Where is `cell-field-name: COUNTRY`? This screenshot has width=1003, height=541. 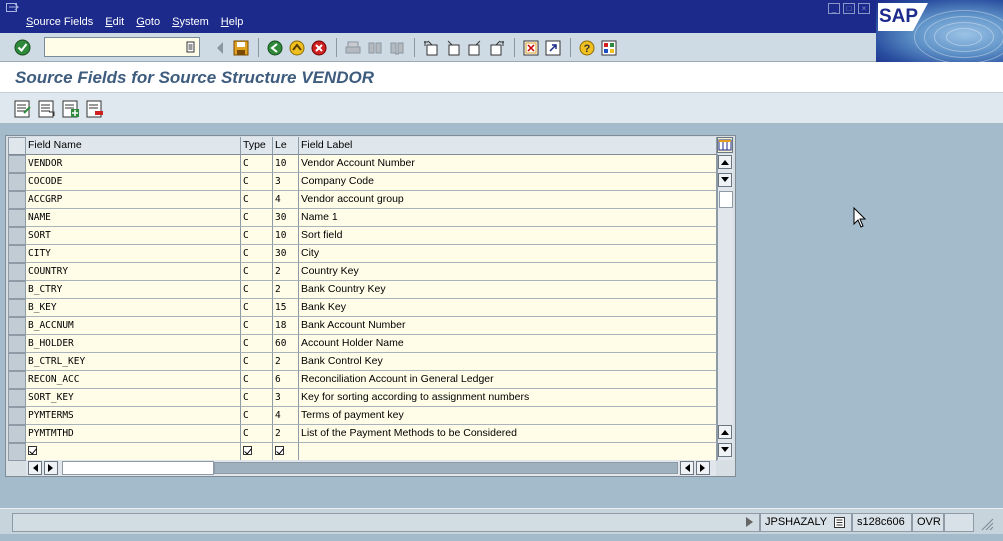
cell-field-name: COUNTRY is located at coordinates (133, 272).